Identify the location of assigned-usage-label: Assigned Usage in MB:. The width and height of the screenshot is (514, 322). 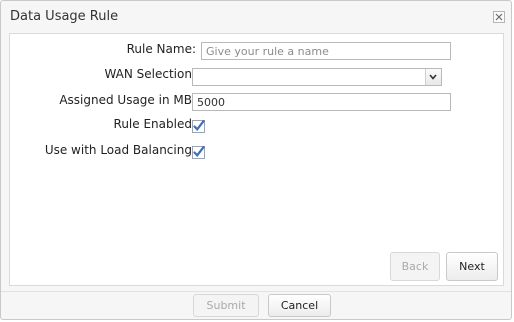
(127, 100).